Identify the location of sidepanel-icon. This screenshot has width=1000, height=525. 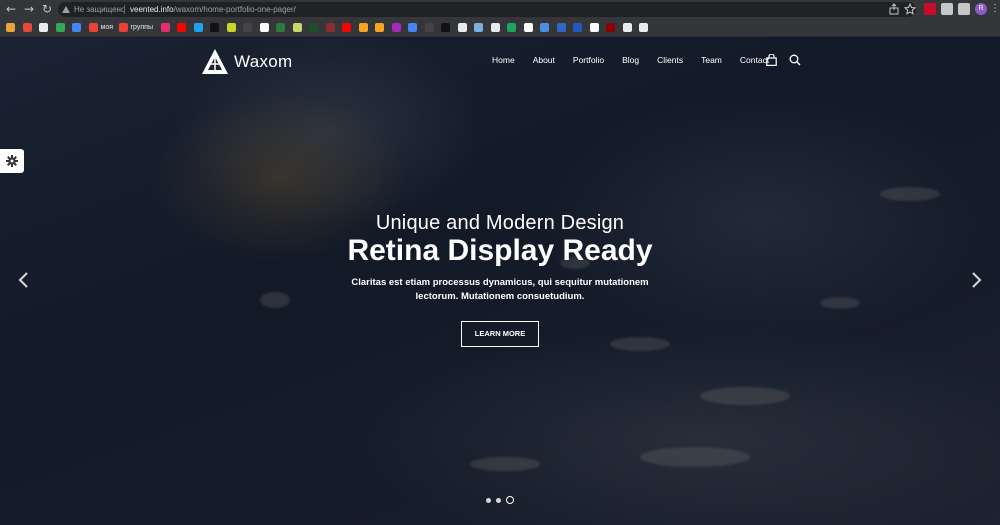
(964, 9).